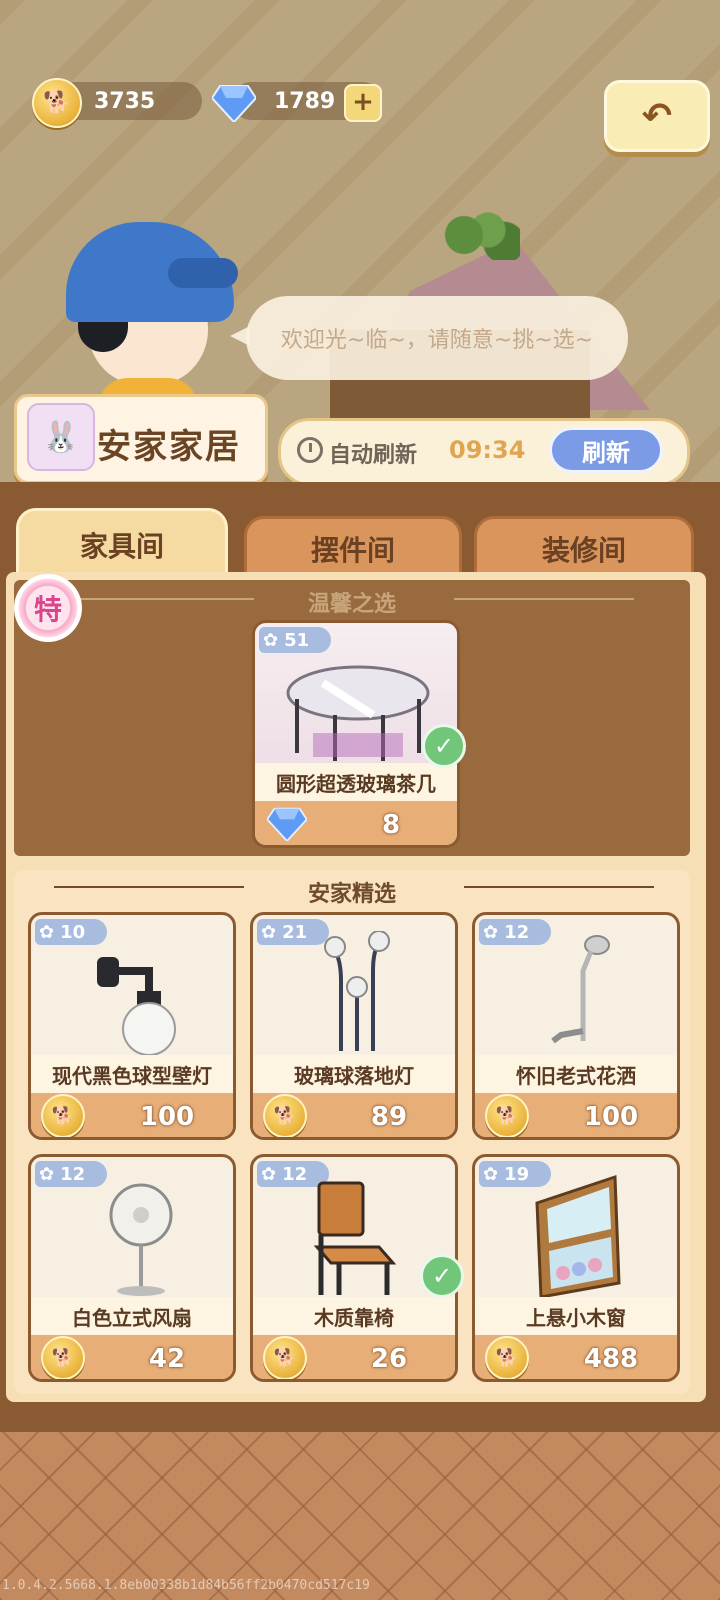 Image resolution: width=720 pixels, height=1600 pixels. What do you see at coordinates (606, 450) in the screenshot?
I see `refresh-button: 刷新` at bounding box center [606, 450].